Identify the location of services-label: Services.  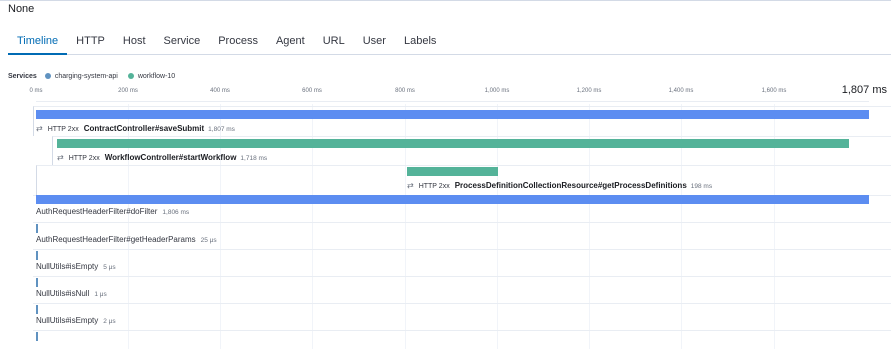
(22, 76).